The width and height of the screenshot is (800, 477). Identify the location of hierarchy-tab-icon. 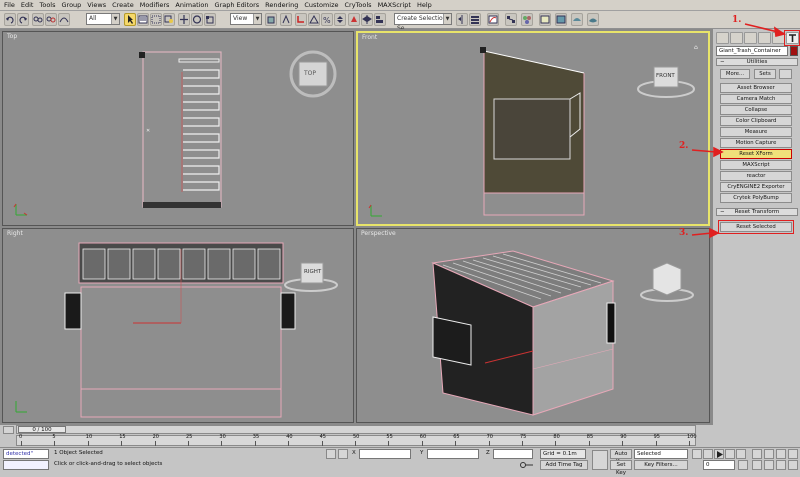
(750, 38).